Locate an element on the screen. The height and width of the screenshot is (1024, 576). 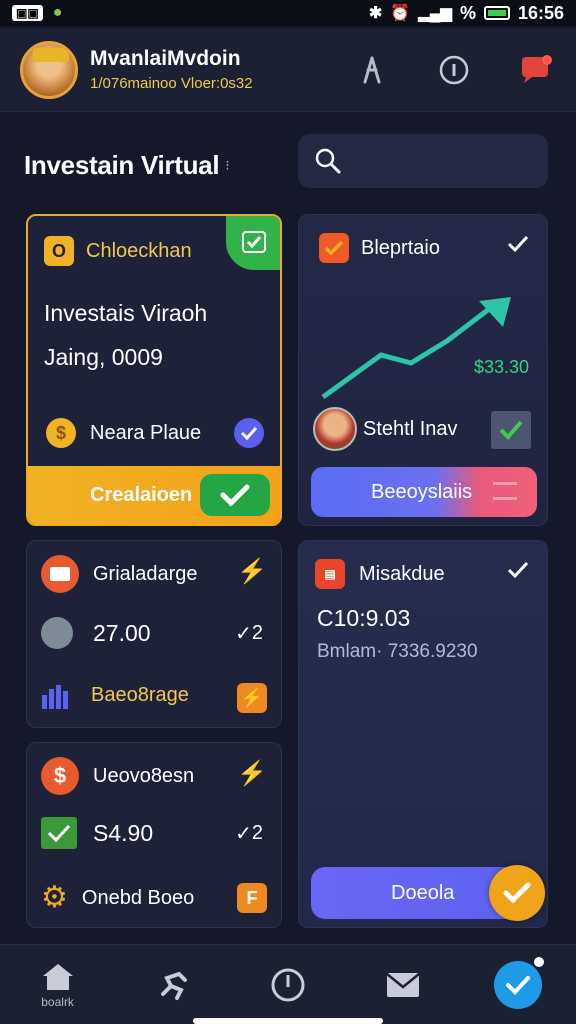
nav-home: boalrk is located at coordinates (58, 985).